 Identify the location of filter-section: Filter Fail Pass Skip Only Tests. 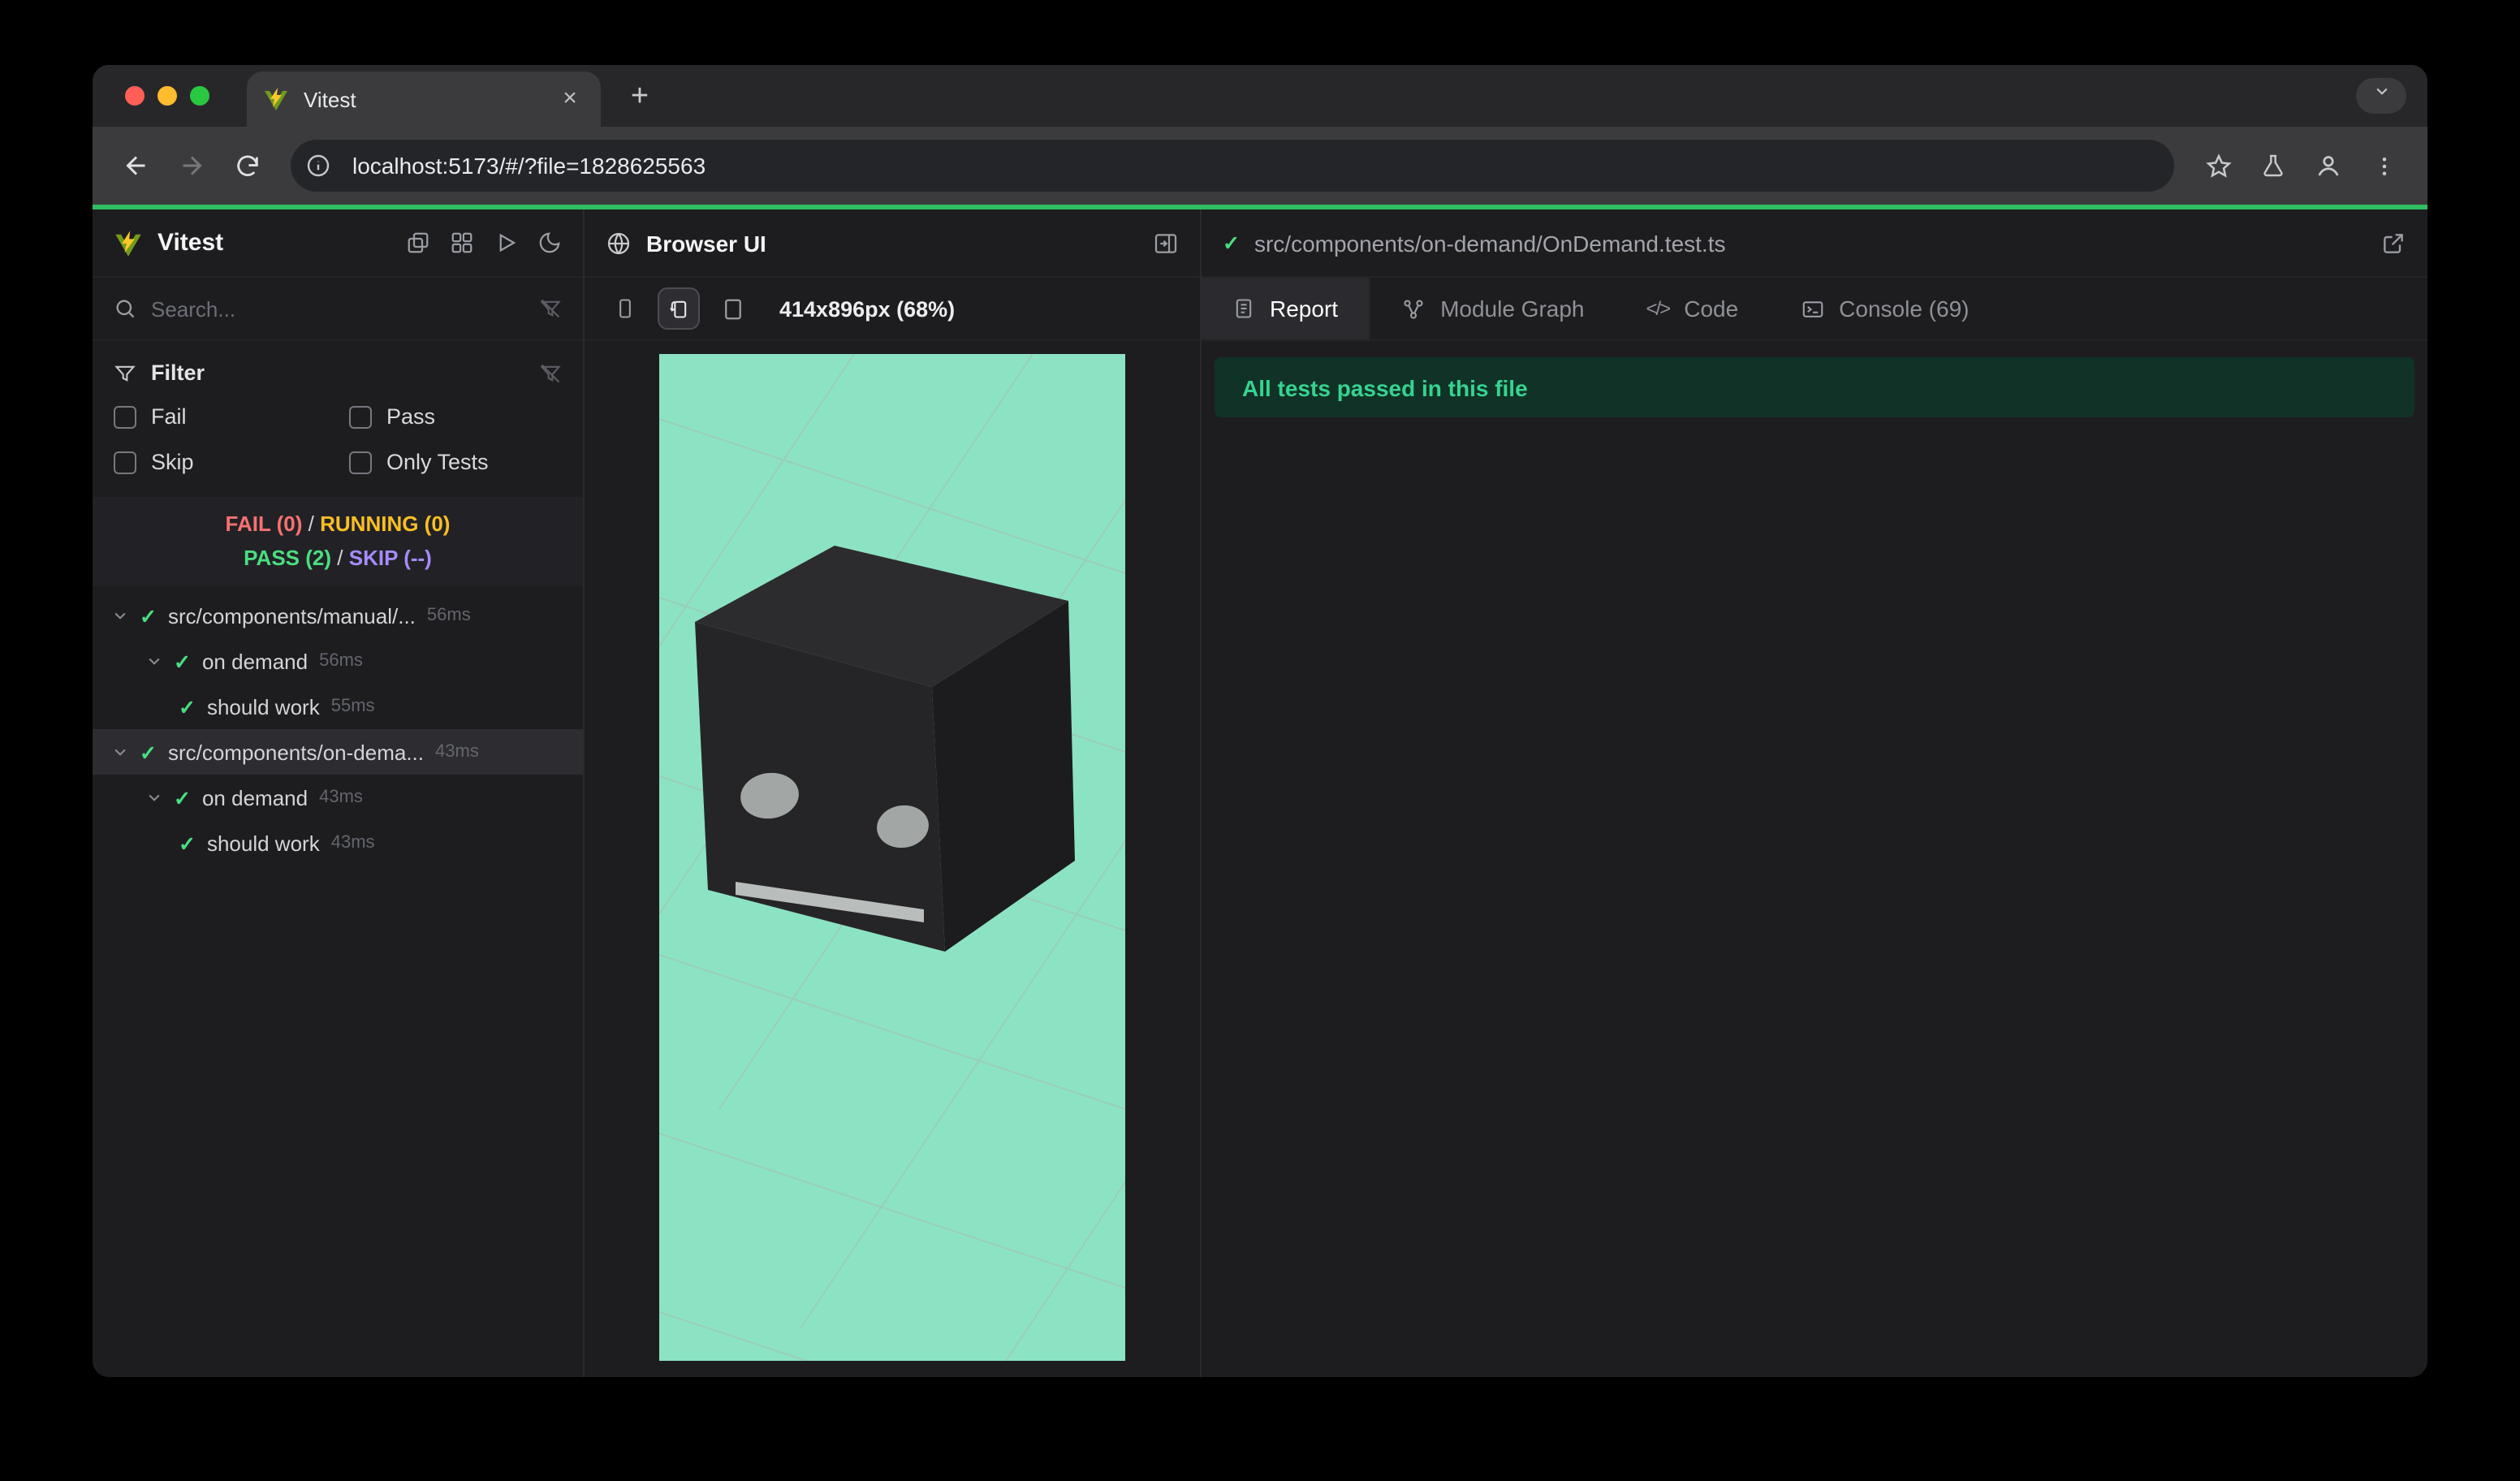
(338, 419).